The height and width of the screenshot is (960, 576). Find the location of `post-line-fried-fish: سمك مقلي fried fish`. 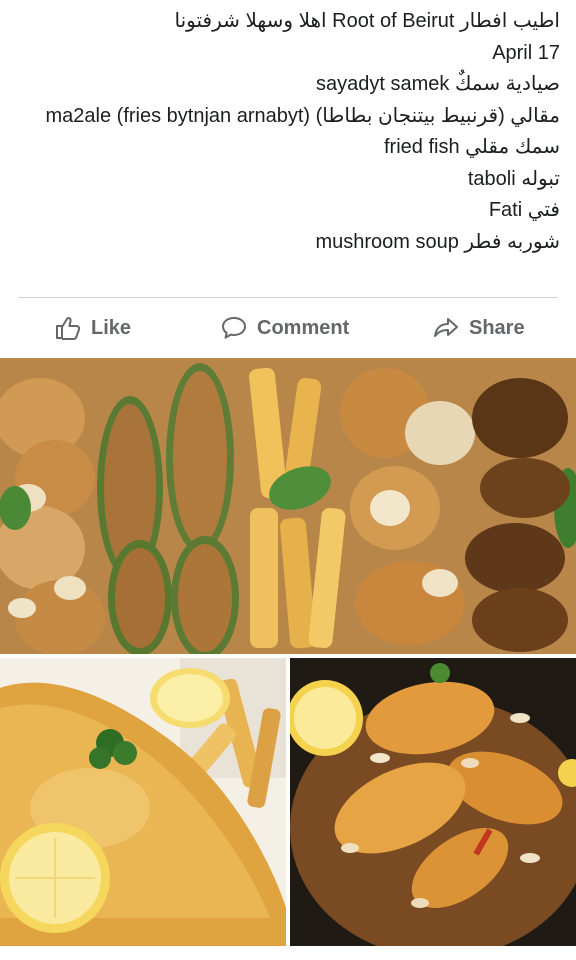

post-line-fried-fish: سمك مقلي fried fish is located at coordinates (471, 147).